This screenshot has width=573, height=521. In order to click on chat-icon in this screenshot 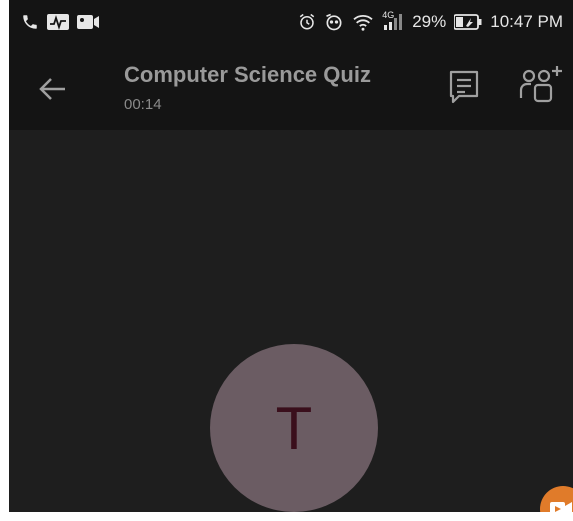, I will do `click(464, 87)`.